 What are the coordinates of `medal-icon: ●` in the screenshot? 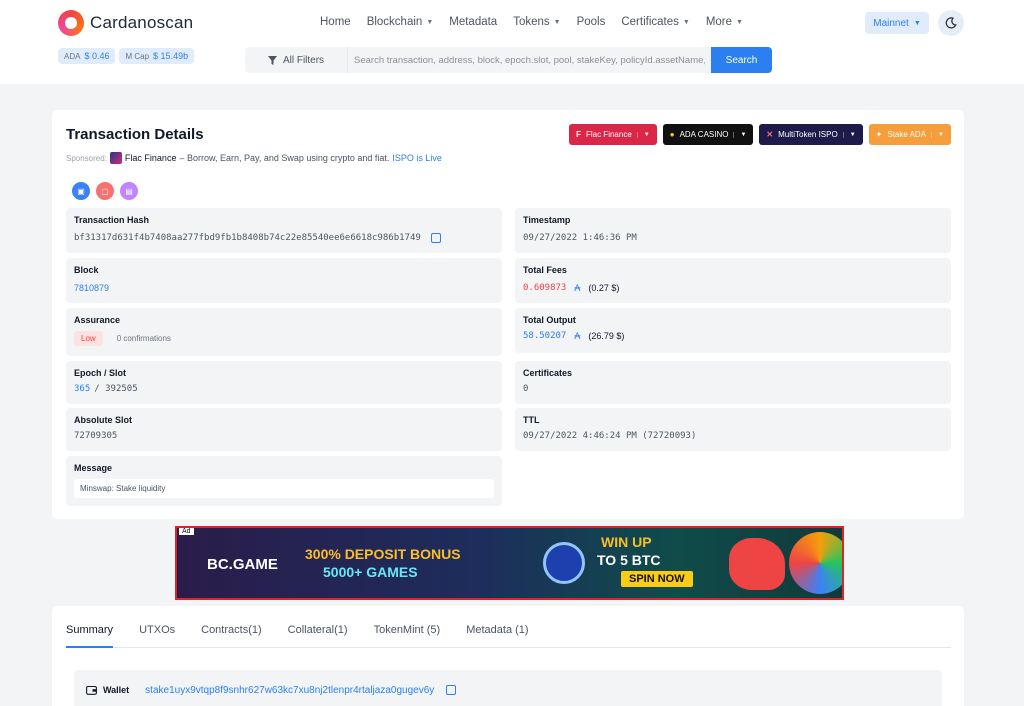 It's located at (672, 134).